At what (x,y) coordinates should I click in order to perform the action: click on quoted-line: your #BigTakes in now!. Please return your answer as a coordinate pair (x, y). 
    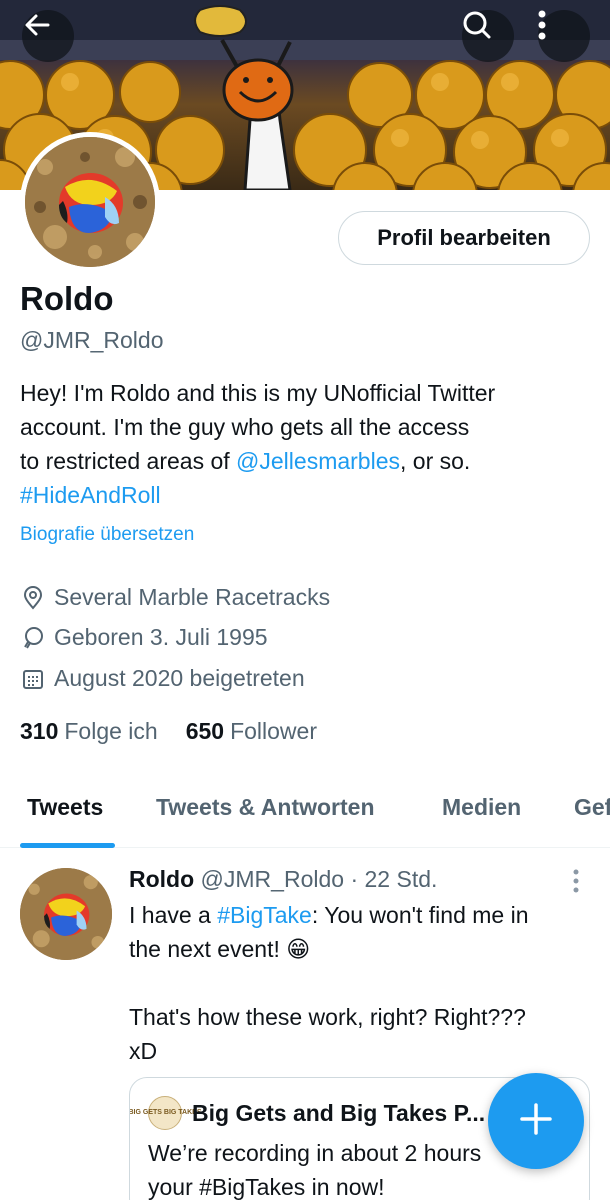
    Looking at the image, I should click on (266, 1187).